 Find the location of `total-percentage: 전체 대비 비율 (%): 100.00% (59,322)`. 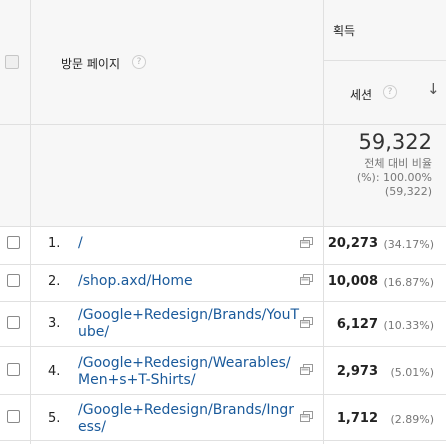

total-percentage: 전체 대비 비율 (%): 100.00% (59,322) is located at coordinates (394, 178).